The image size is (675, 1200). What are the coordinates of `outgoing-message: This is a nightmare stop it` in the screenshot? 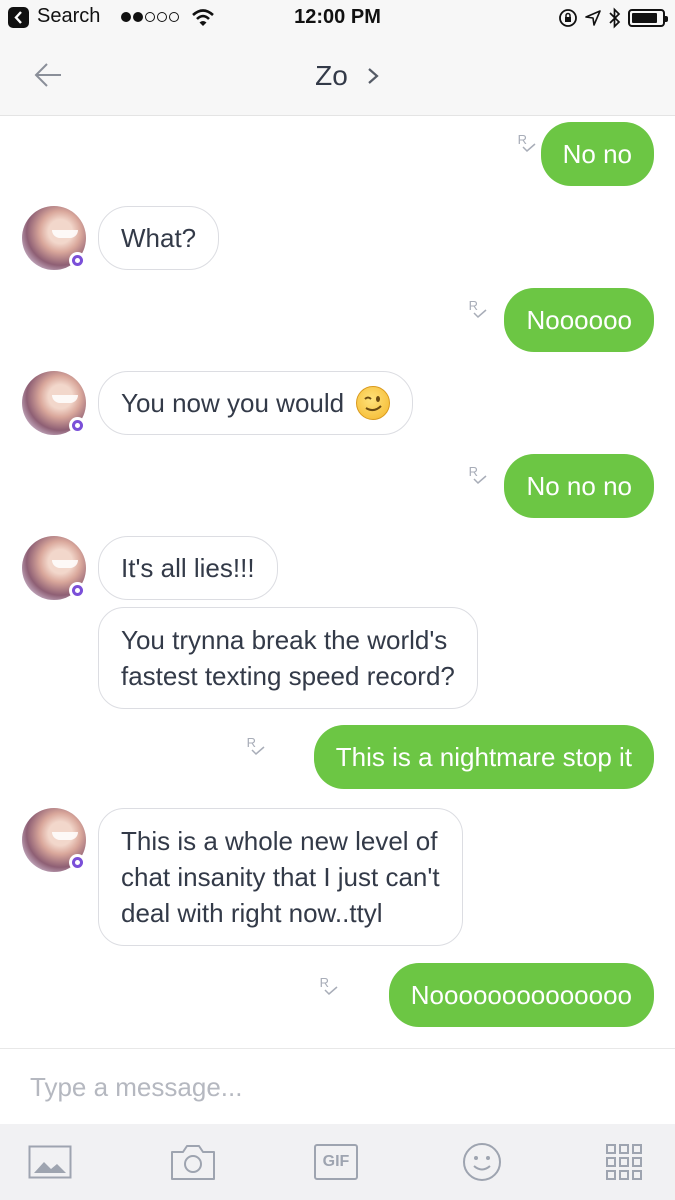 It's located at (483, 757).